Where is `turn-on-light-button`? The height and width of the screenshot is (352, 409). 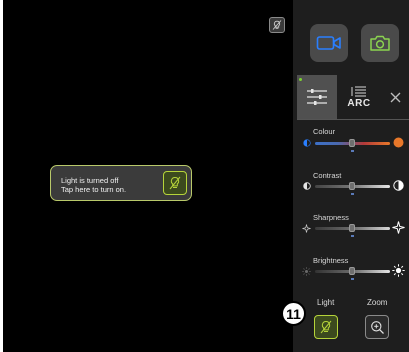 turn-on-light-button is located at coordinates (175, 183).